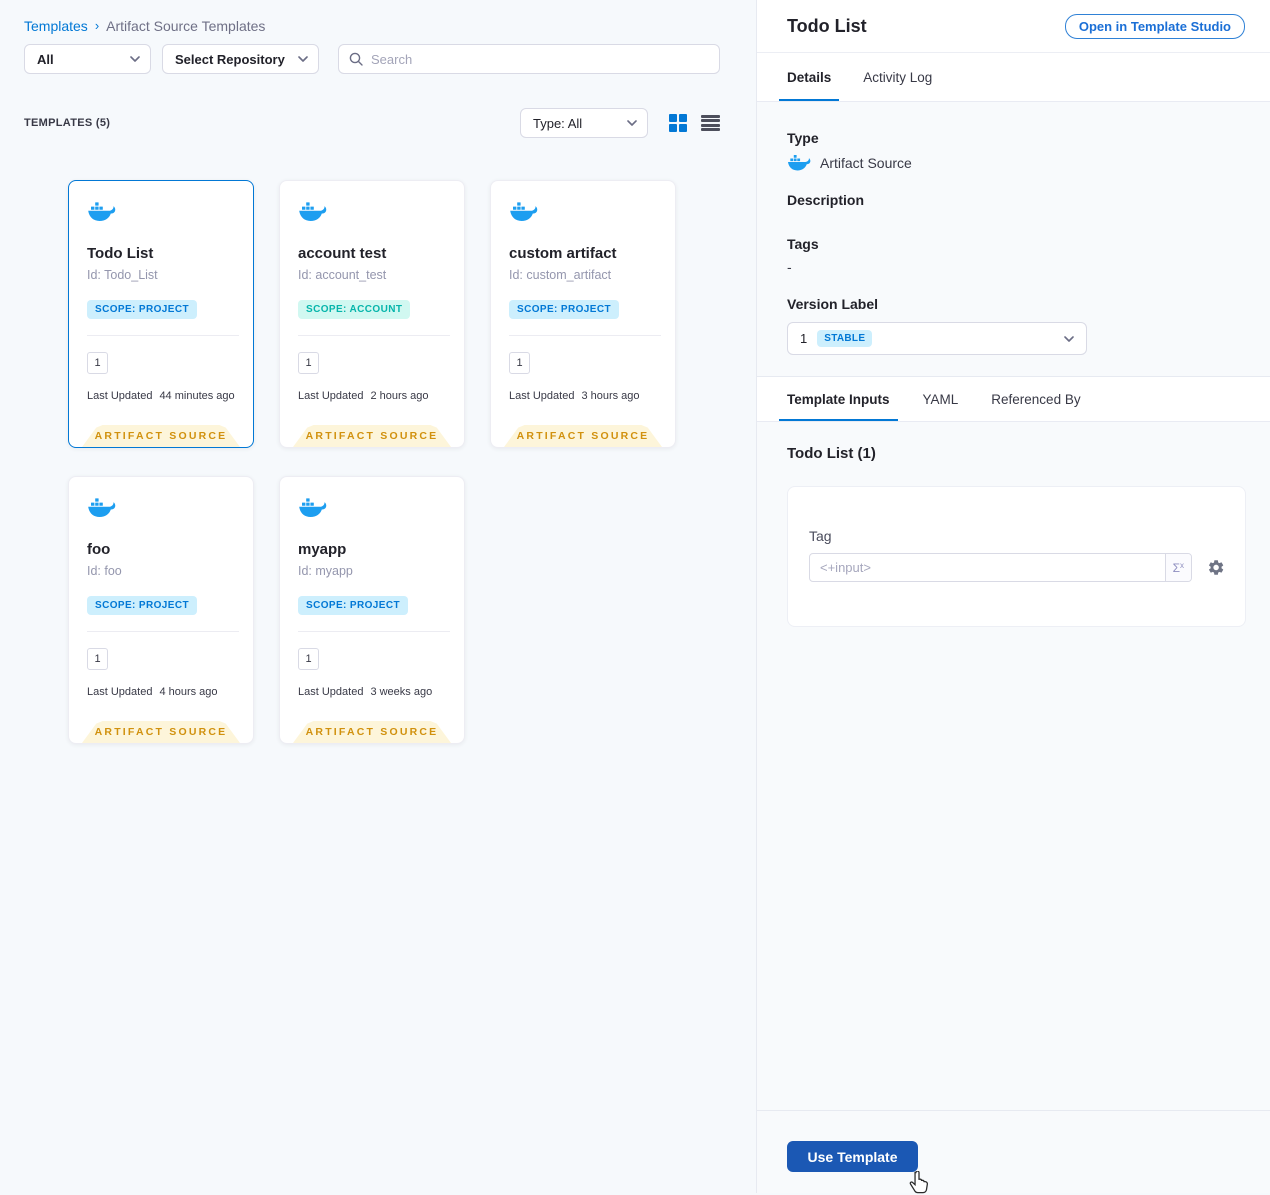 The height and width of the screenshot is (1195, 1270). Describe the element at coordinates (87, 59) in the screenshot. I see `scope-filter-select: All` at that location.